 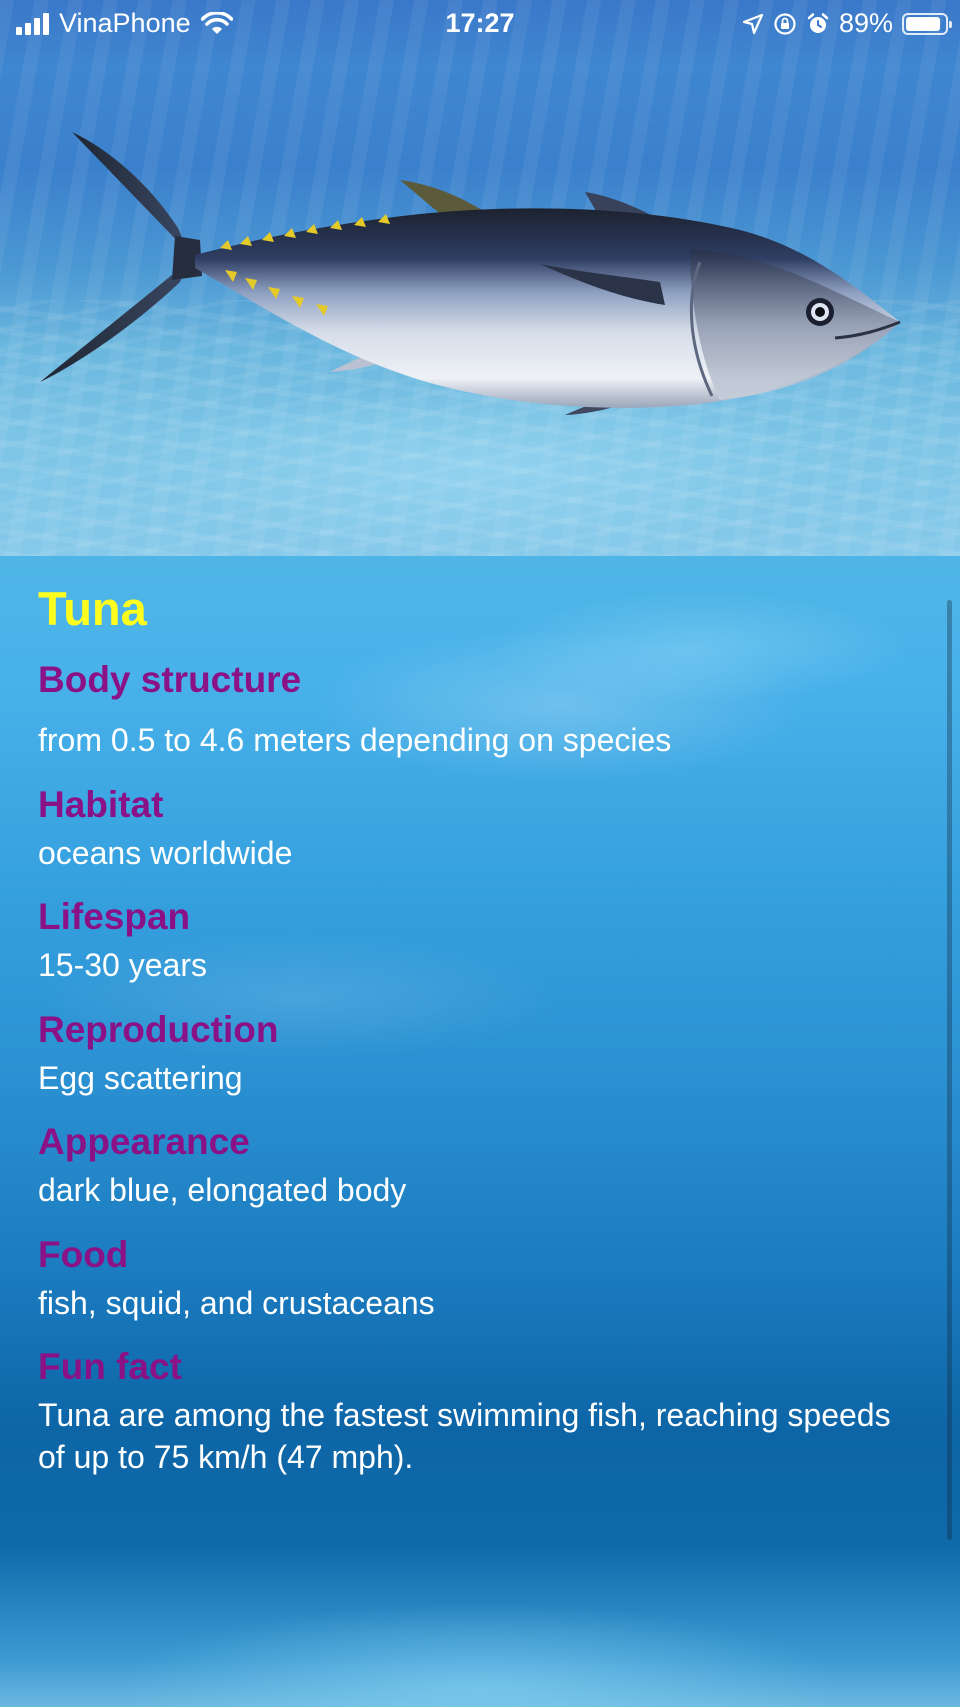 What do you see at coordinates (170, 680) in the screenshot?
I see `section-title: Body structure` at bounding box center [170, 680].